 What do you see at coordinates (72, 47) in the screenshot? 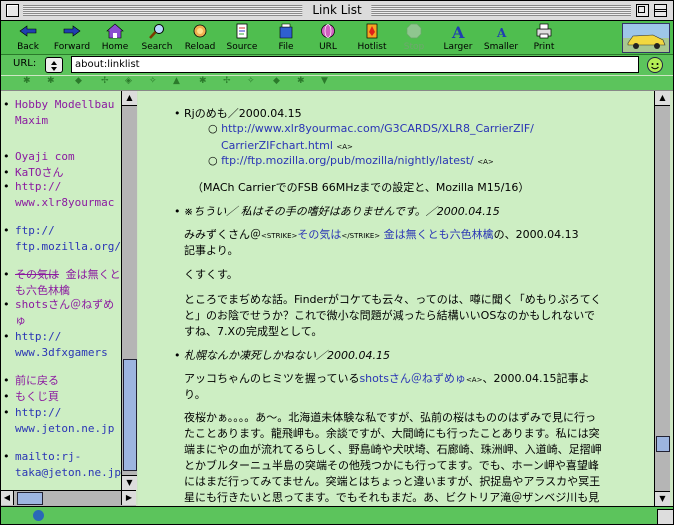
I see `forward-label: Forward` at bounding box center [72, 47].